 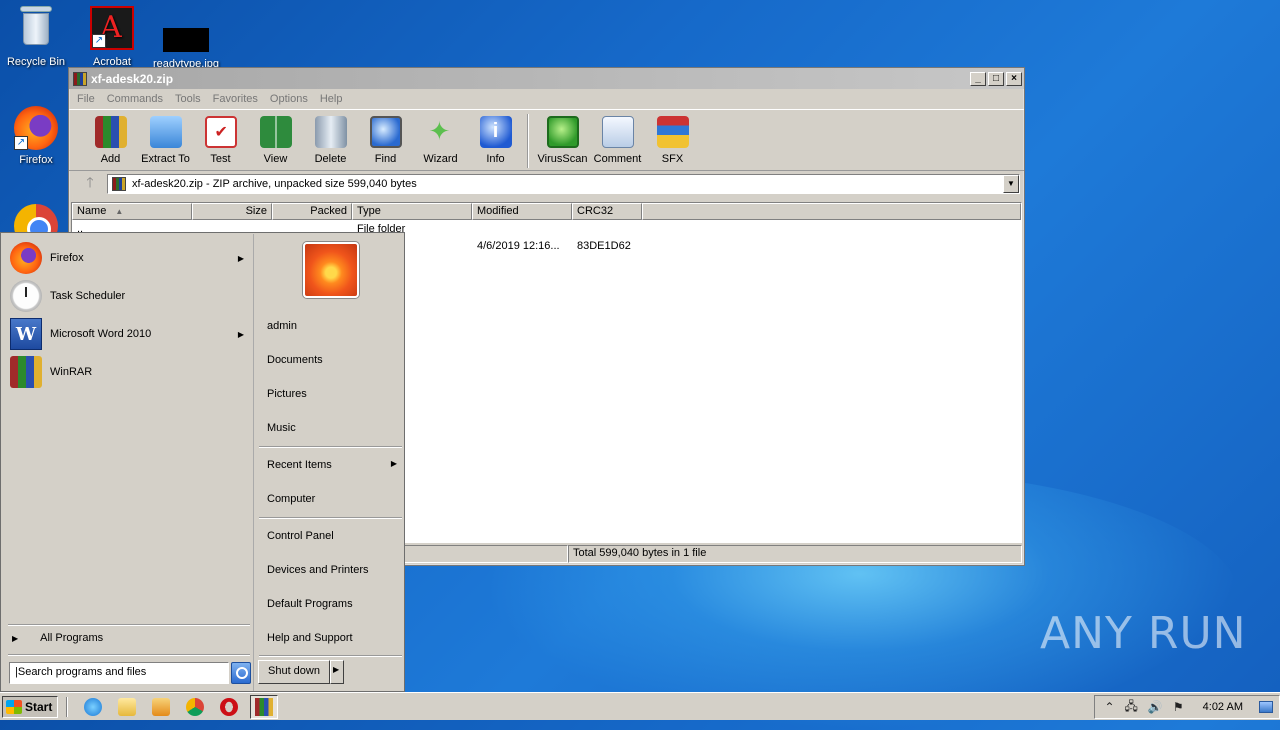 I want to click on column-size: Size, so click(x=232, y=211).